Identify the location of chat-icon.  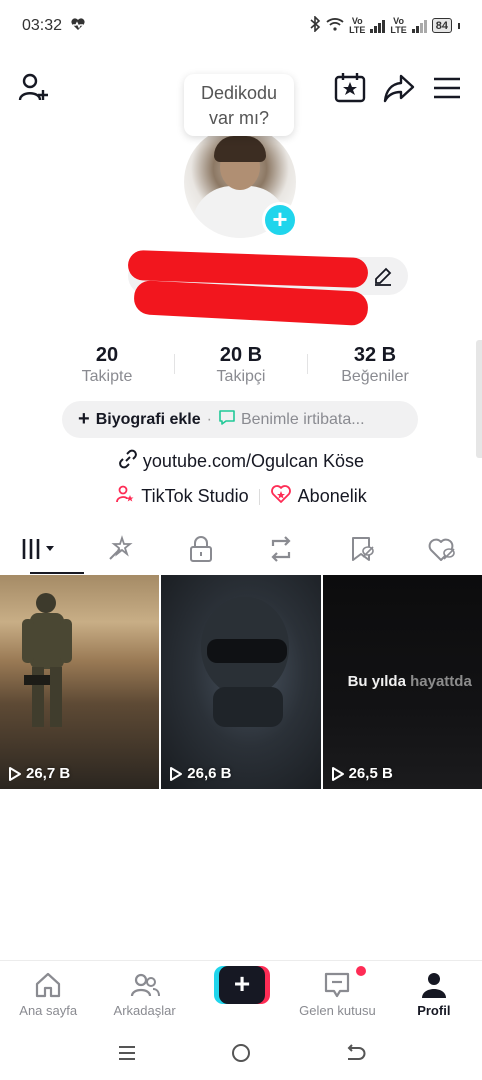
(227, 419).